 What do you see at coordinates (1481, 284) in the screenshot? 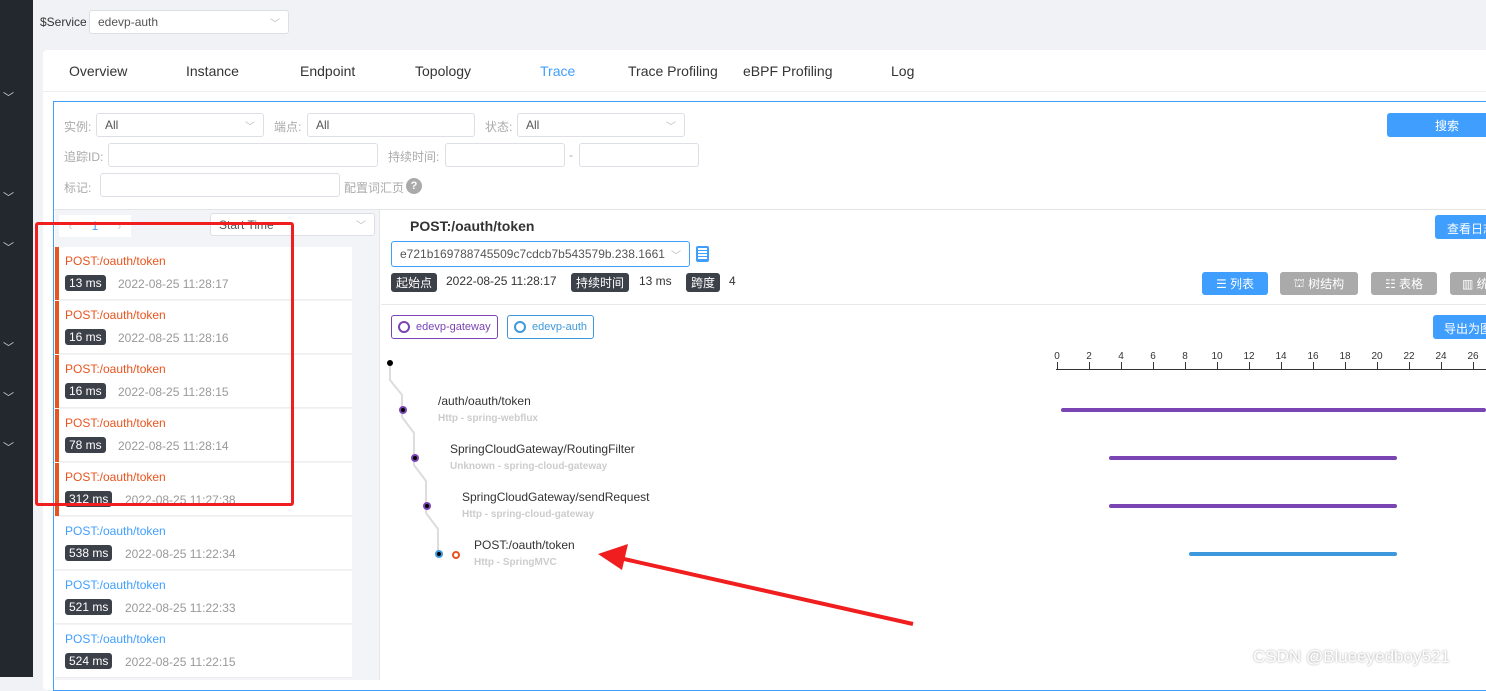
I see `statistics-view-label: 统计` at bounding box center [1481, 284].